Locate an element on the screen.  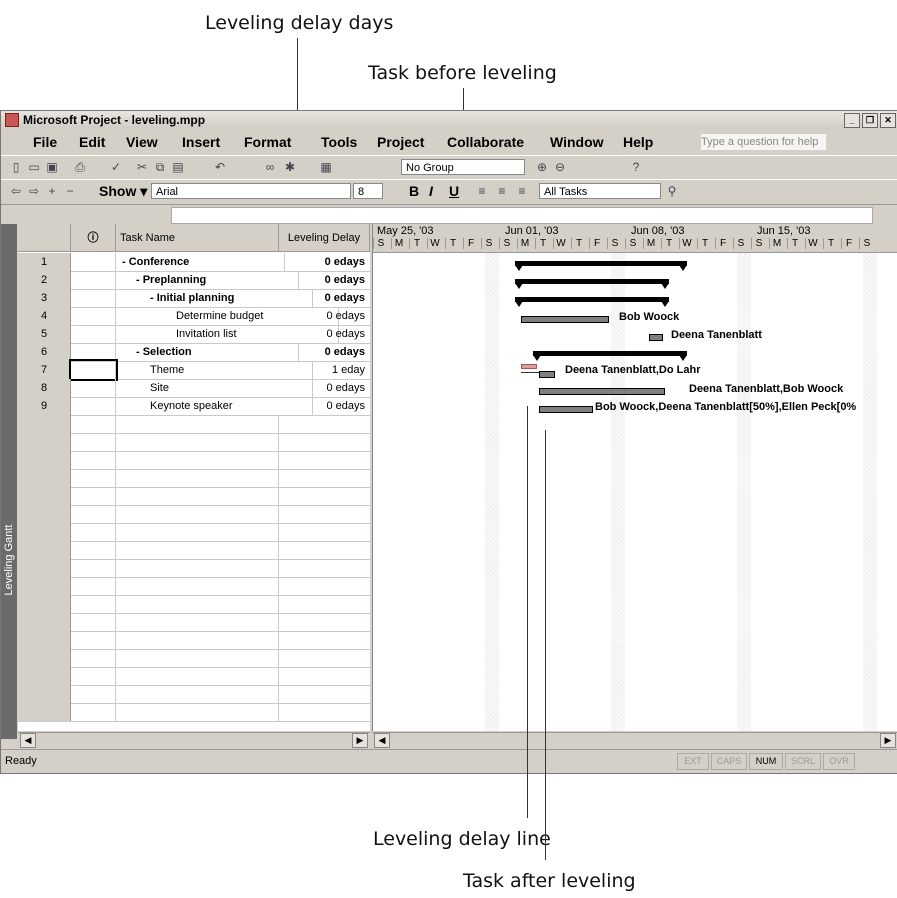
menu-tools: Tools is located at coordinates (339, 142).